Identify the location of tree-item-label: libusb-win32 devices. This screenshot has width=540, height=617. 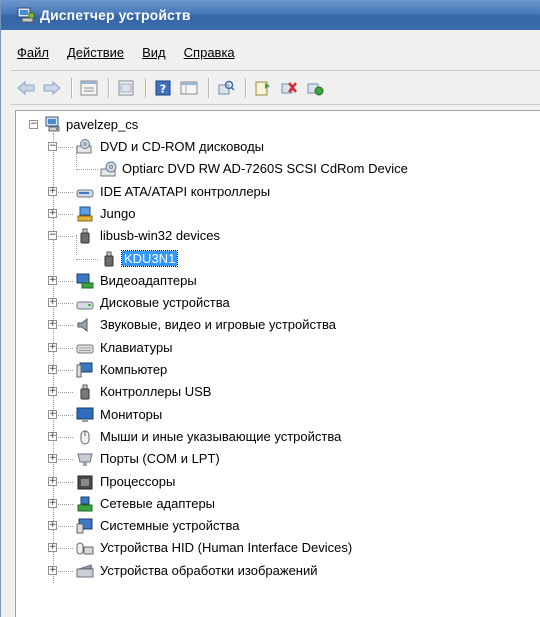
(160, 236).